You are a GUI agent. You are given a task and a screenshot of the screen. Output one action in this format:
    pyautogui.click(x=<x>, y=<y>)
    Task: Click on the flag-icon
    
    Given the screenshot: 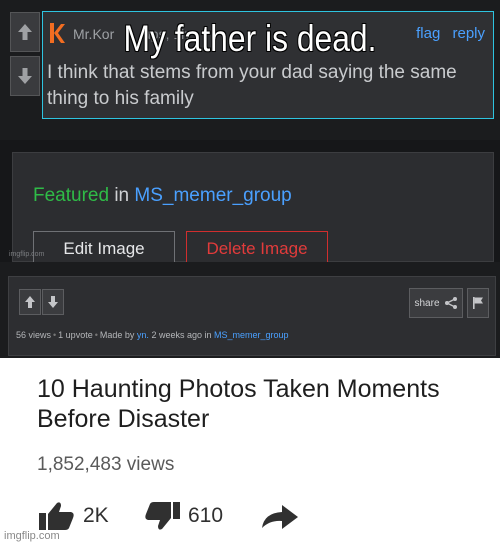 What is the action you would take?
    pyautogui.click(x=478, y=303)
    